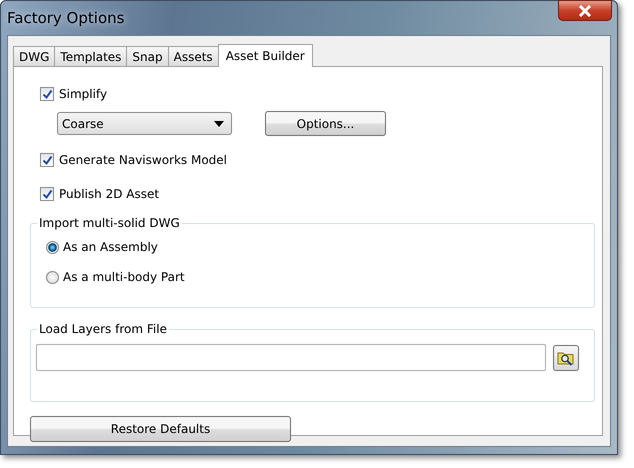 The image size is (634, 468). I want to click on window-title: Factory Options, so click(65, 18).